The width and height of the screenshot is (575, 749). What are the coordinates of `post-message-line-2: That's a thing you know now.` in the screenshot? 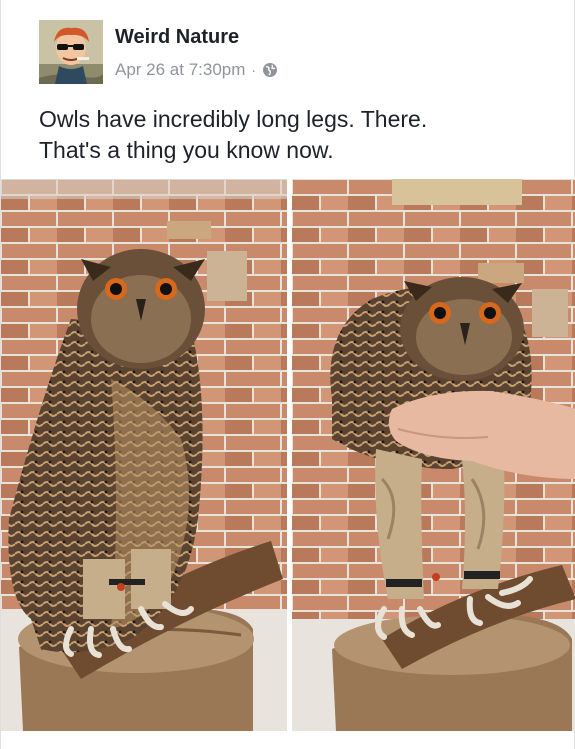 It's located at (186, 150).